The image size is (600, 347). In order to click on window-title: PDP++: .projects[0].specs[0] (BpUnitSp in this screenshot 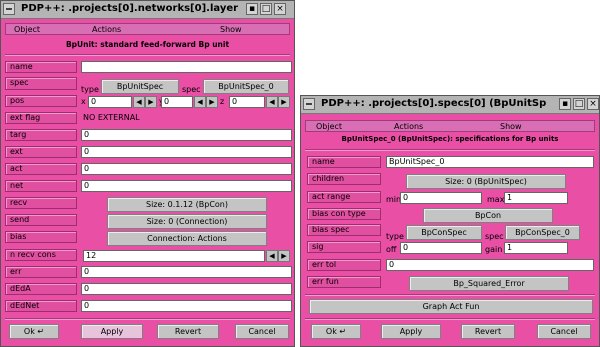, I will do `click(434, 103)`.